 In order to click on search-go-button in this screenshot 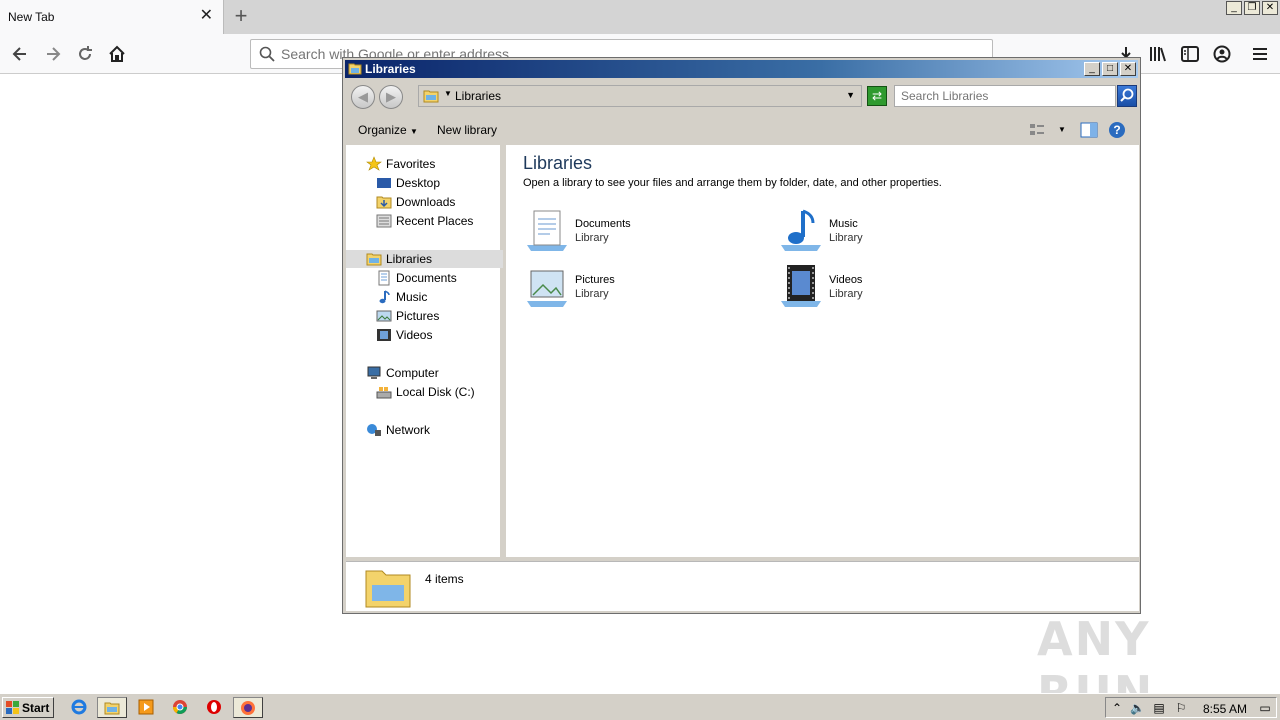, I will do `click(1127, 96)`.